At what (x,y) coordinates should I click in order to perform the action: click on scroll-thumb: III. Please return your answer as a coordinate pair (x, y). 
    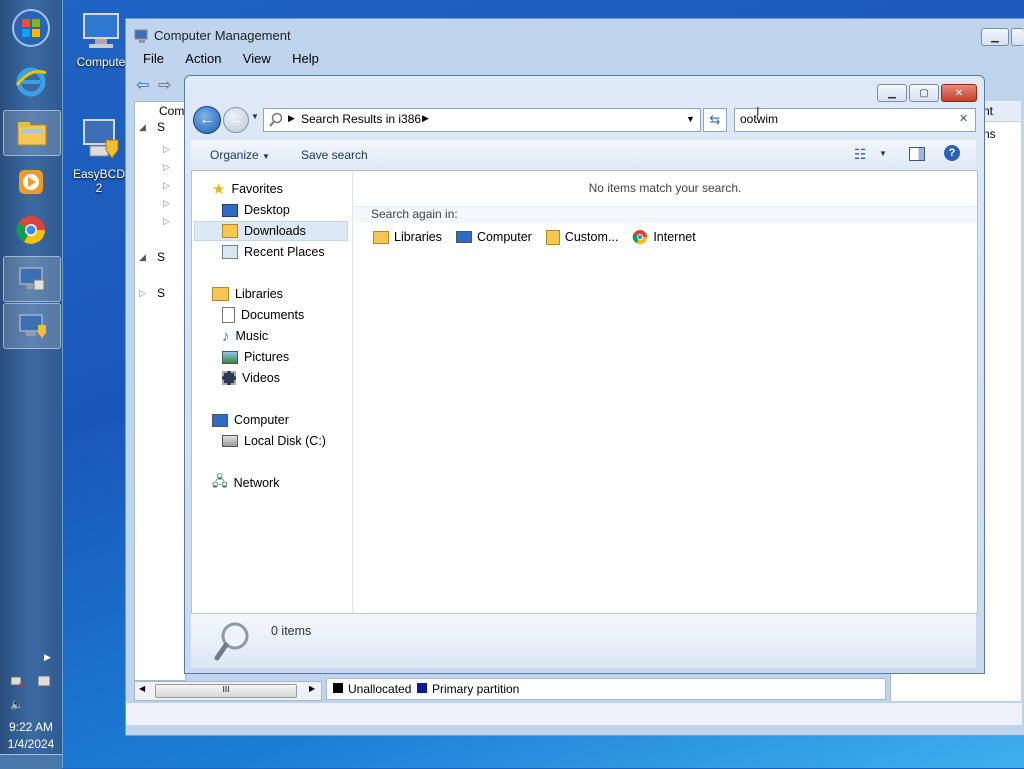
    Looking at the image, I should click on (226, 691).